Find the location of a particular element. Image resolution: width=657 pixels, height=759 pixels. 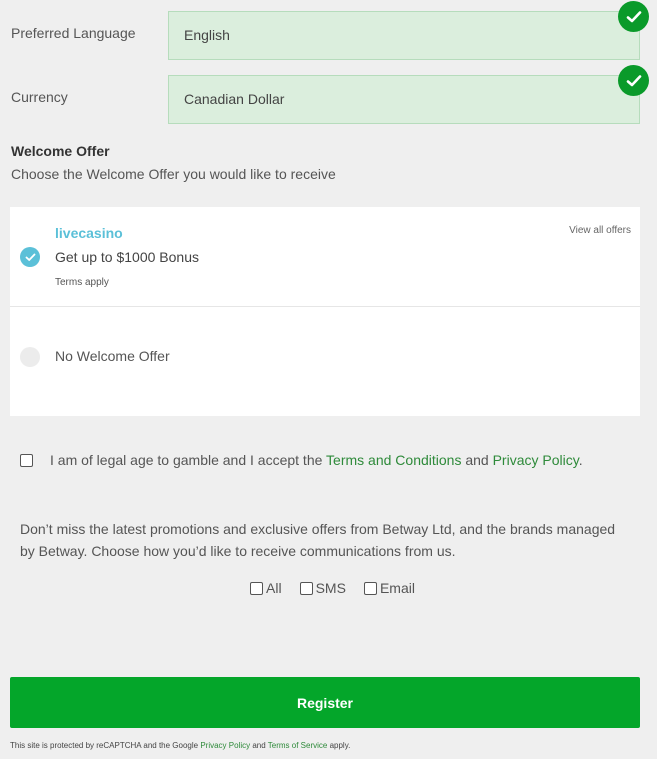

offer-terms: Terms apply is located at coordinates (82, 282).